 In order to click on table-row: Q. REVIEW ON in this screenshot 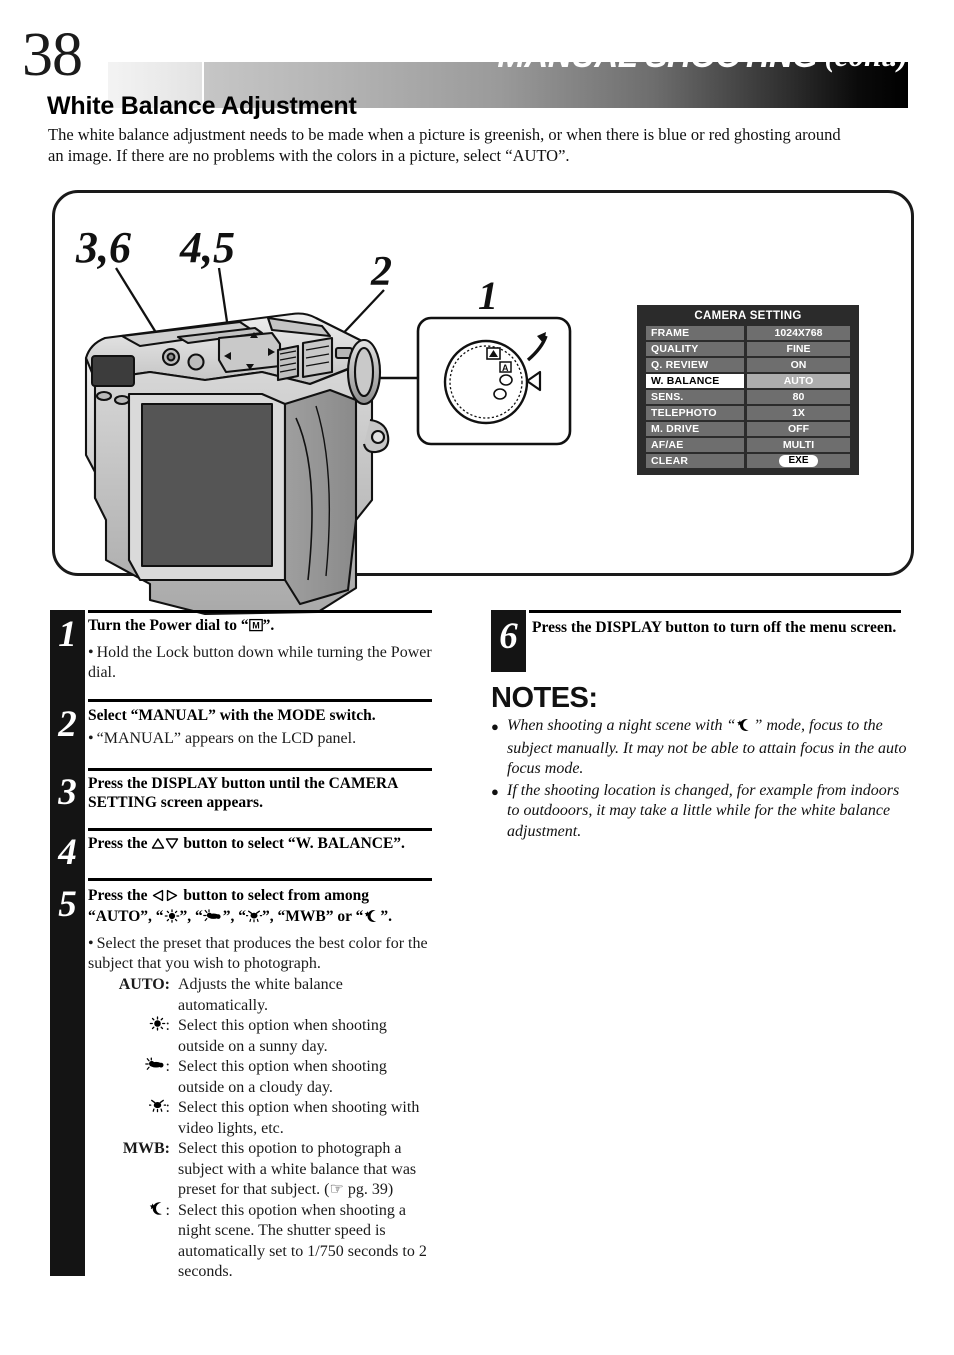, I will do `click(748, 365)`.